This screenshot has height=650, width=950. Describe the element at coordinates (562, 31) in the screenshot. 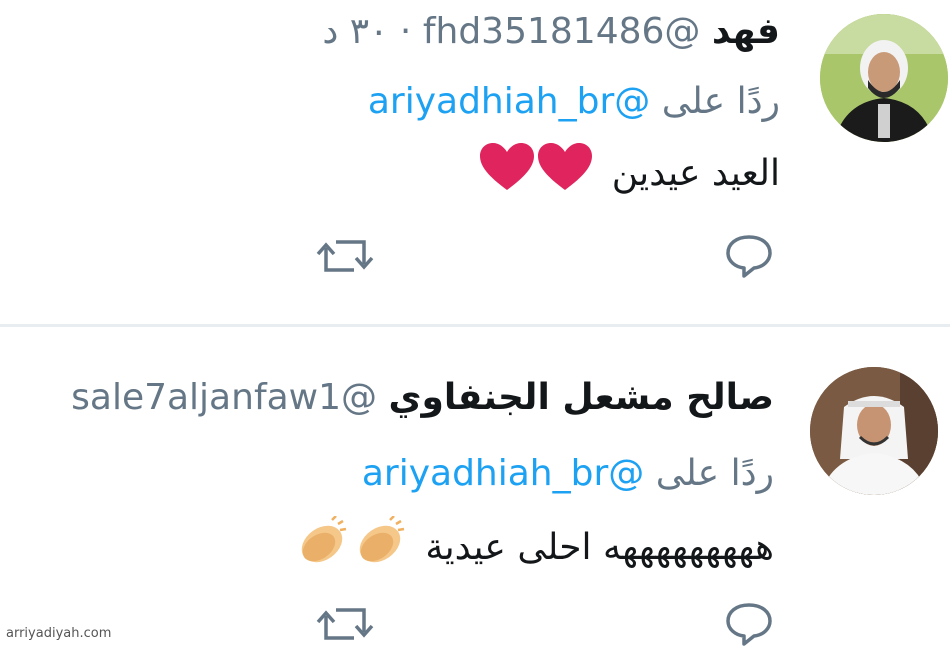

I see `user-handle: @fhd35181486` at that location.